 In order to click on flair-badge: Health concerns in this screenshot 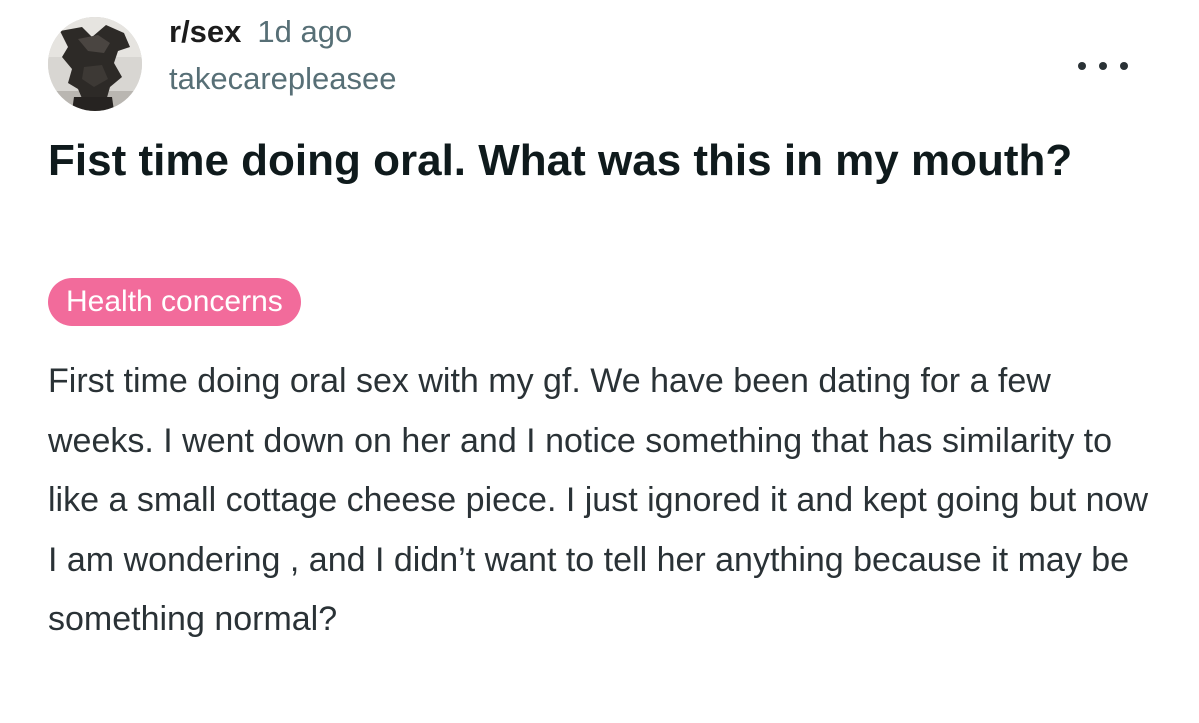, I will do `click(174, 302)`.